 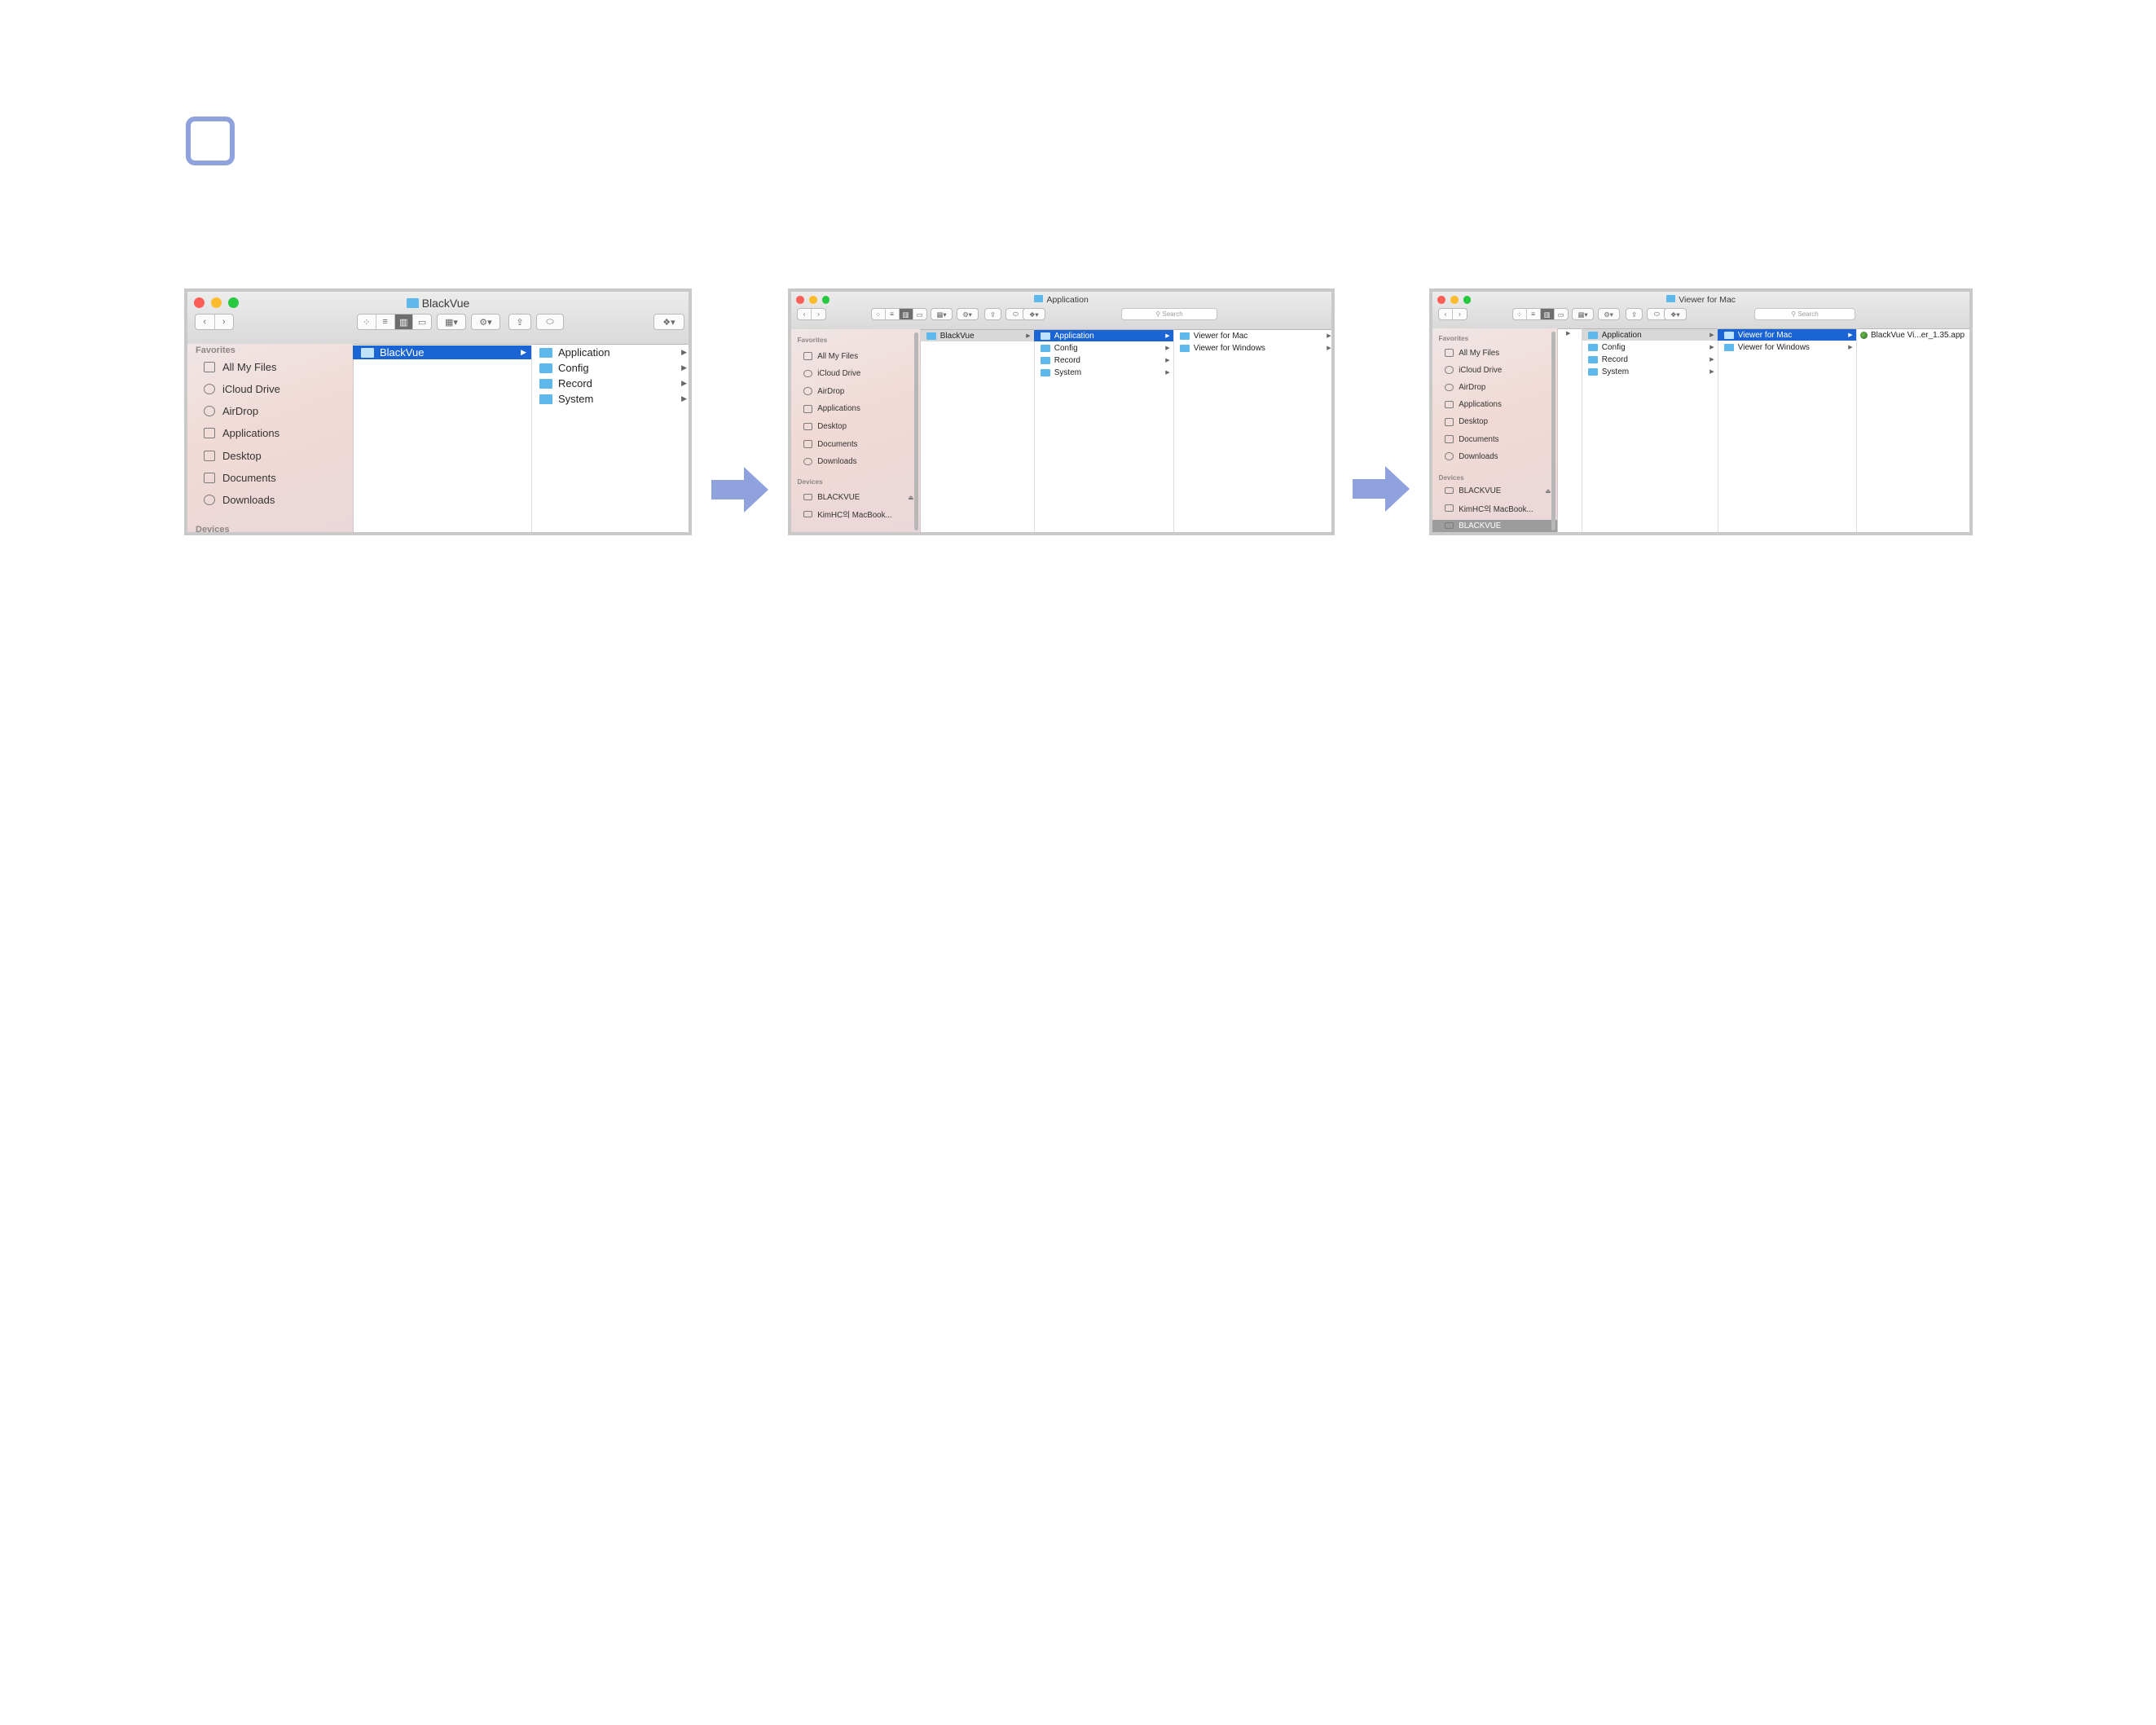 What do you see at coordinates (1912, 335) in the screenshot?
I see `column-row: BlackVue Vi...er_1.35.app` at bounding box center [1912, 335].